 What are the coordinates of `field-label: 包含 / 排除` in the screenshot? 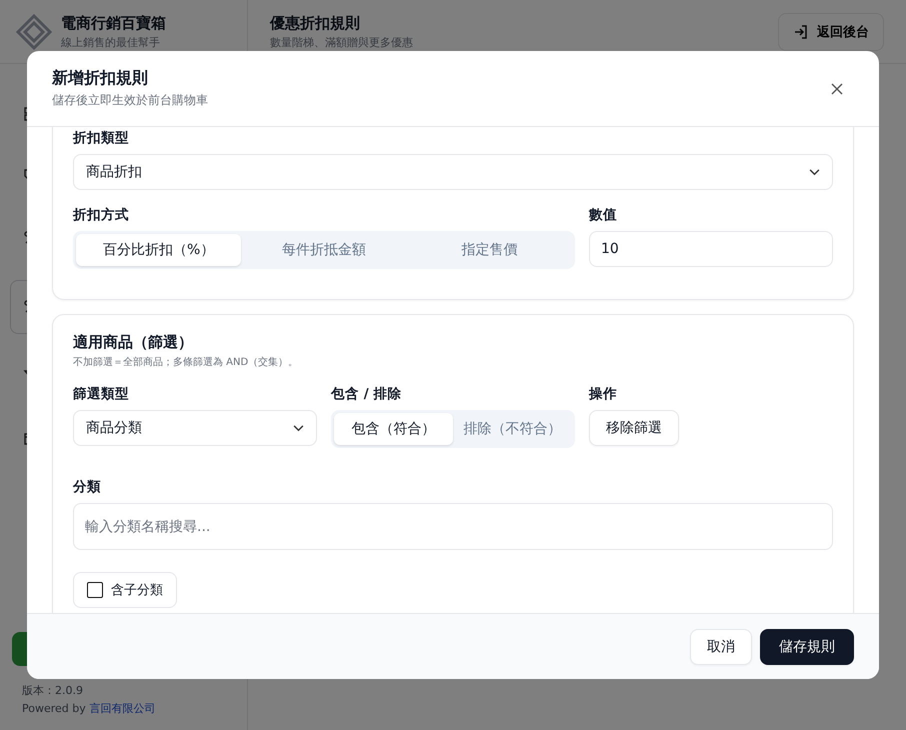 It's located at (366, 394).